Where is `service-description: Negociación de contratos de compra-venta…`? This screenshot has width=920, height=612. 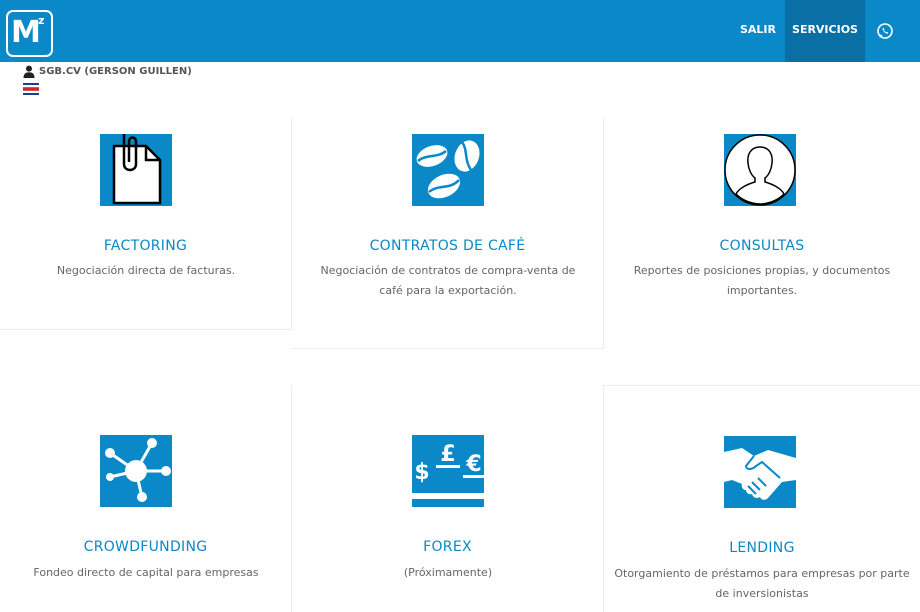
service-description: Negociación de contratos de compra-venta… is located at coordinates (448, 280).